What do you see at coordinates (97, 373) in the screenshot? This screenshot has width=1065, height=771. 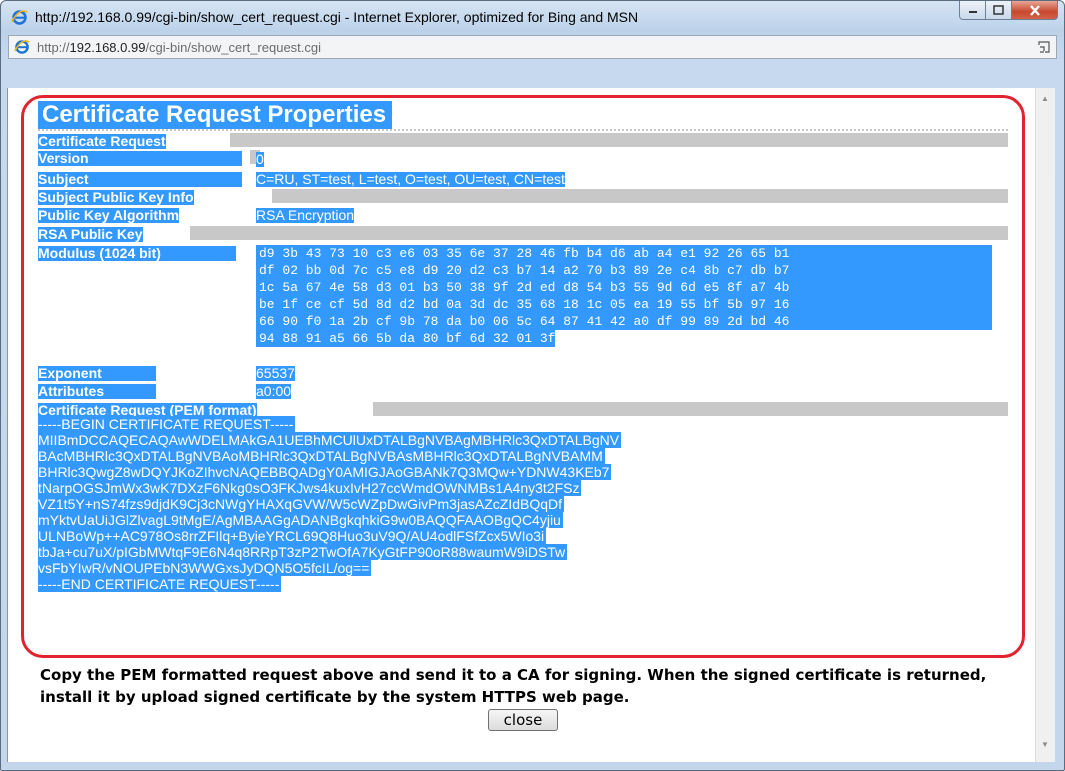 I see `label-exponent: Exponent` at bounding box center [97, 373].